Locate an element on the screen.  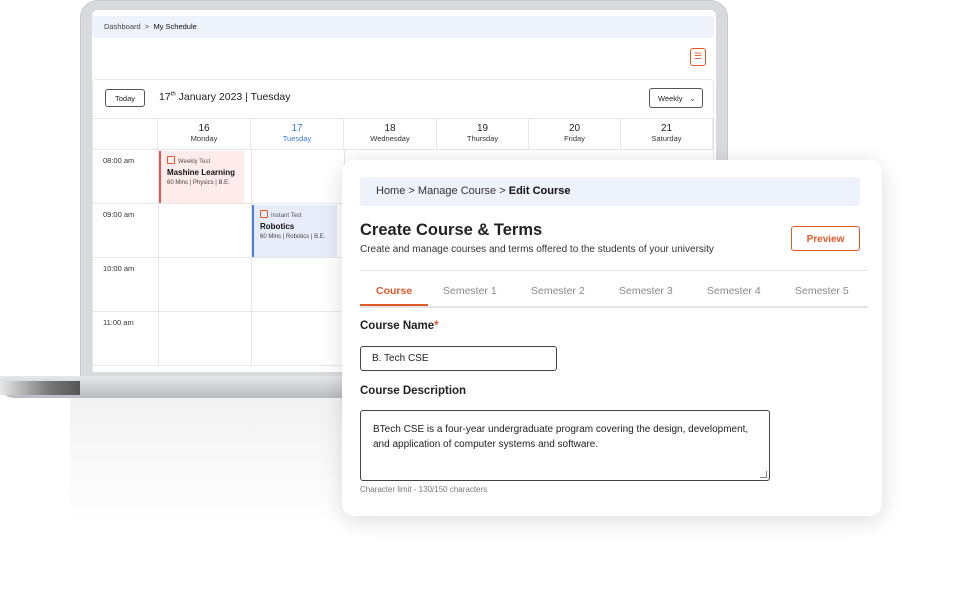
current-date: 17th January 2023 | Tuesday is located at coordinates (225, 97).